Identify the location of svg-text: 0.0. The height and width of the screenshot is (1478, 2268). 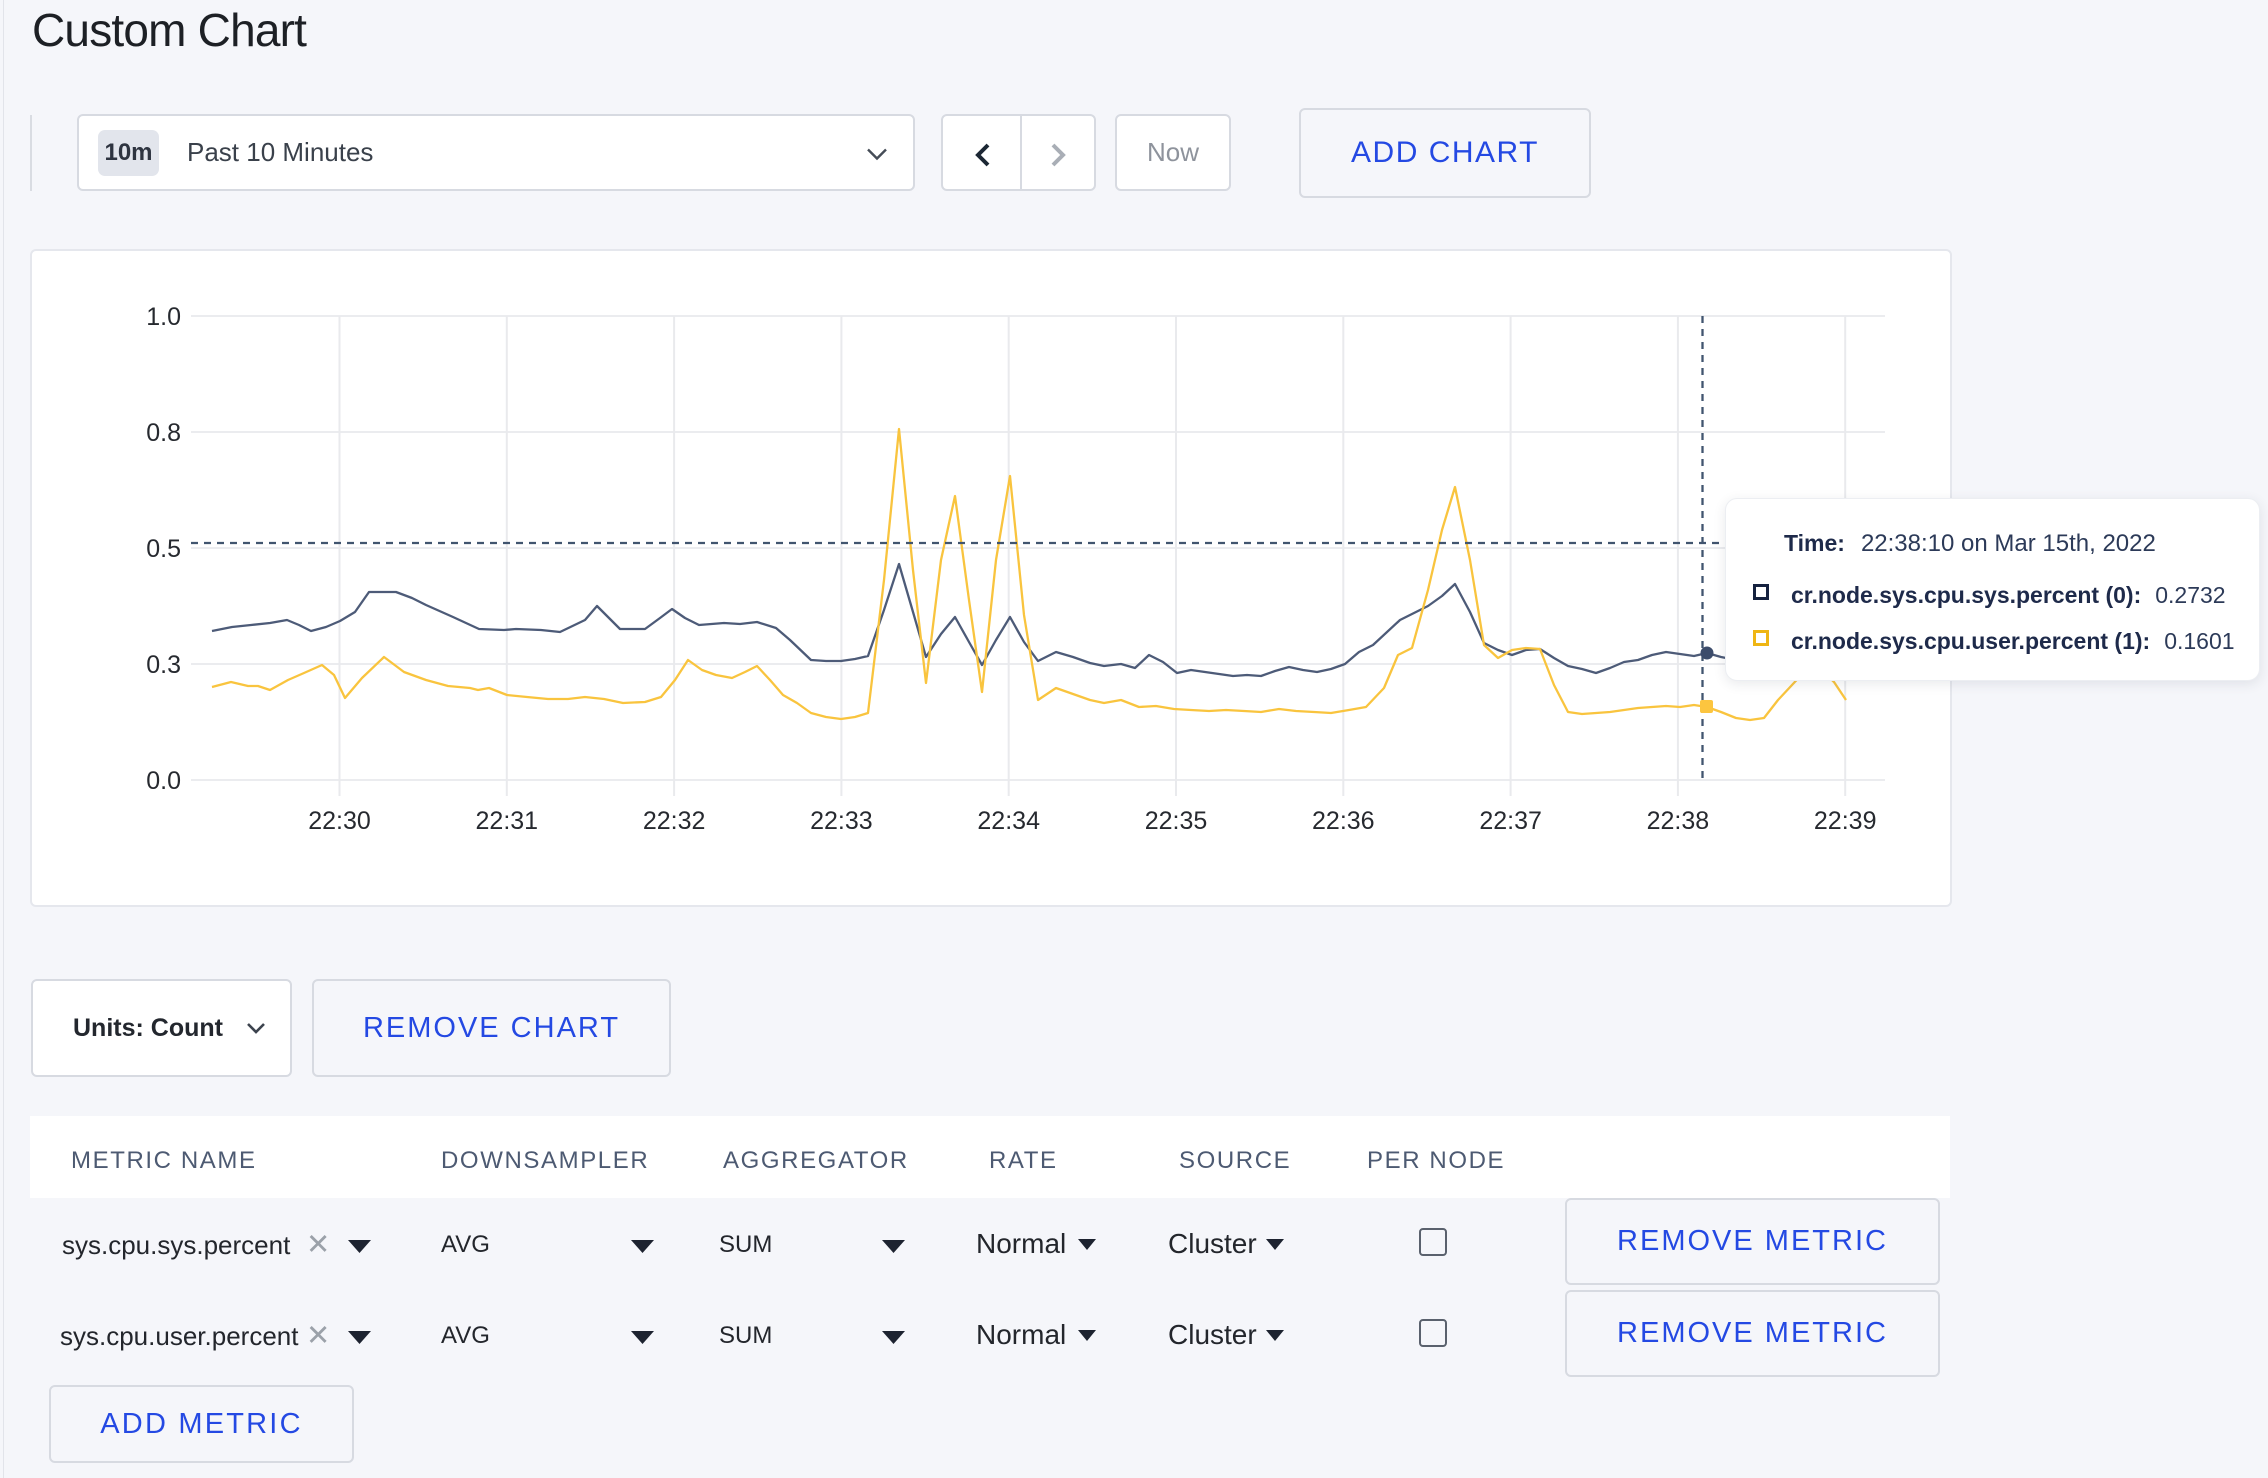
(163, 781).